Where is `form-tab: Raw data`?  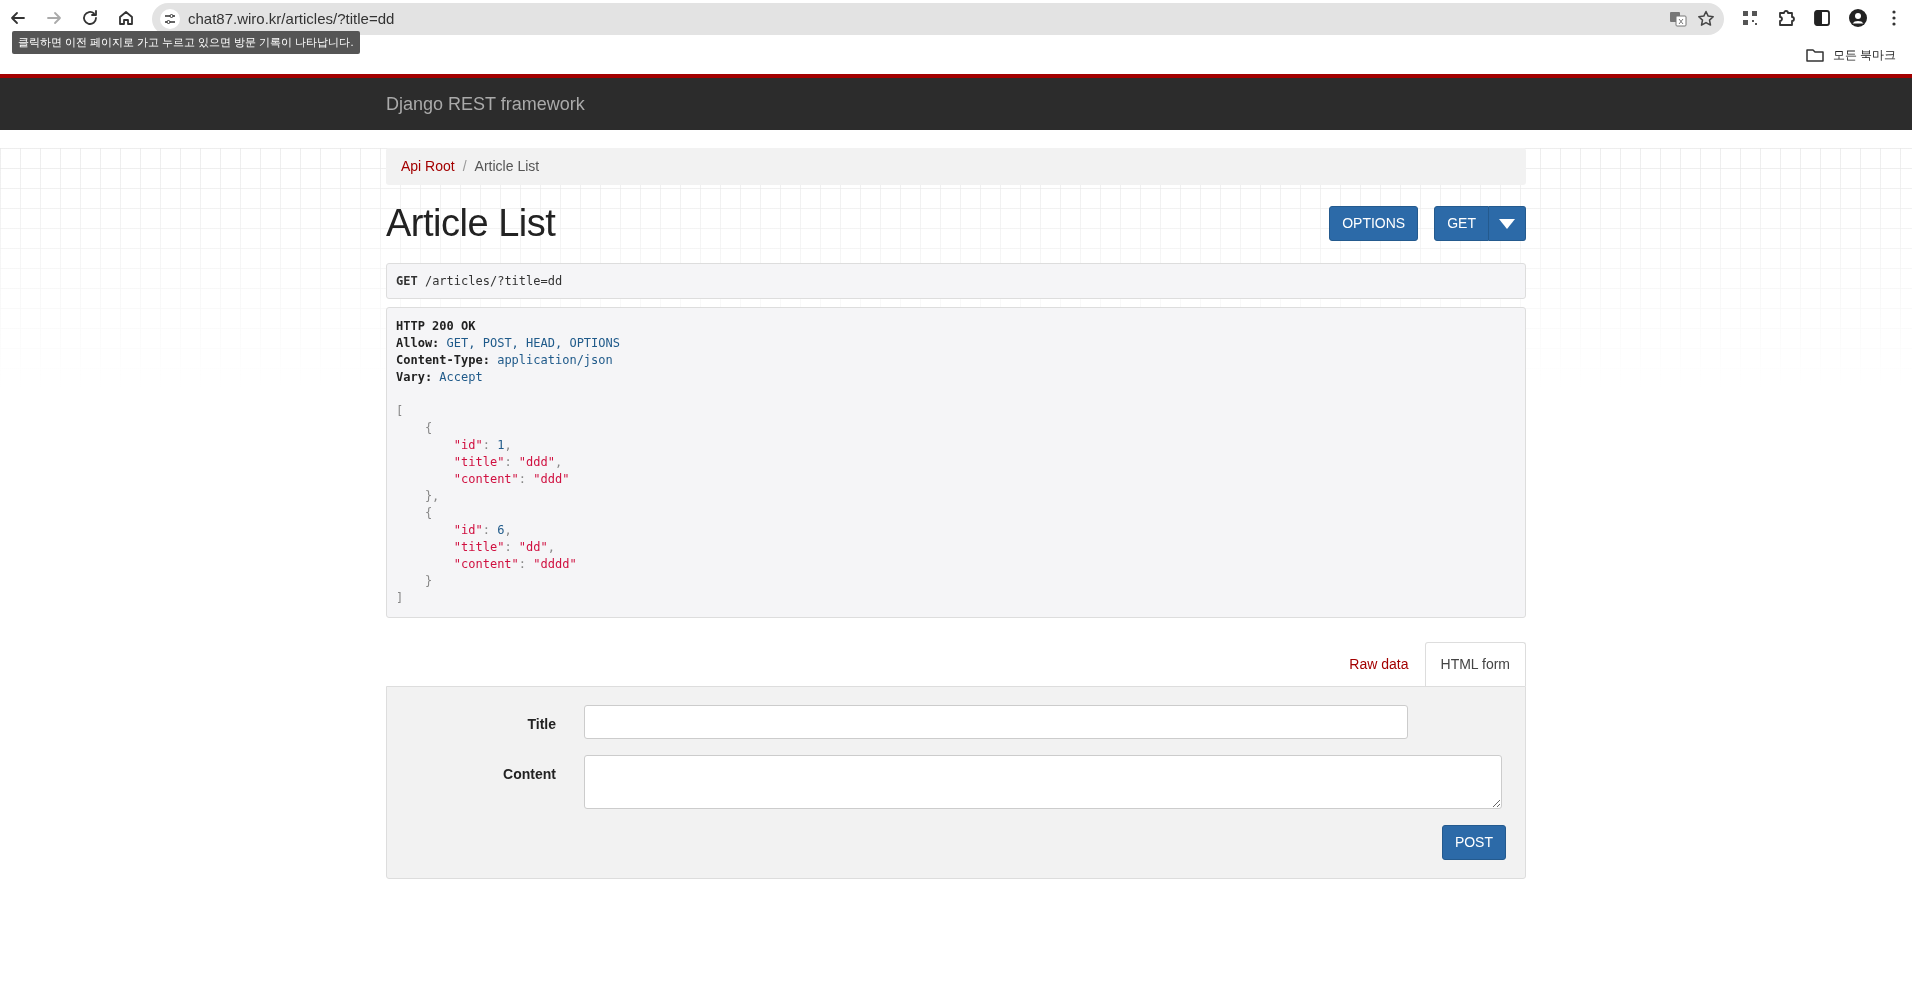
form-tab: Raw data is located at coordinates (1379, 663).